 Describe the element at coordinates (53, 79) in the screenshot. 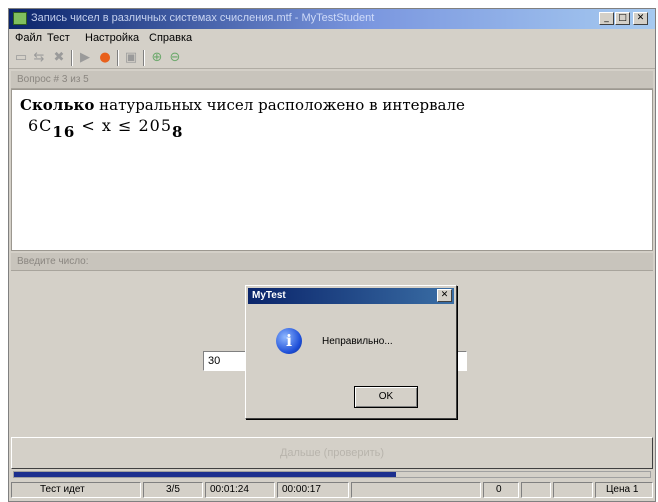

I see `question-number: Вопрос # 3 из 5` at that location.